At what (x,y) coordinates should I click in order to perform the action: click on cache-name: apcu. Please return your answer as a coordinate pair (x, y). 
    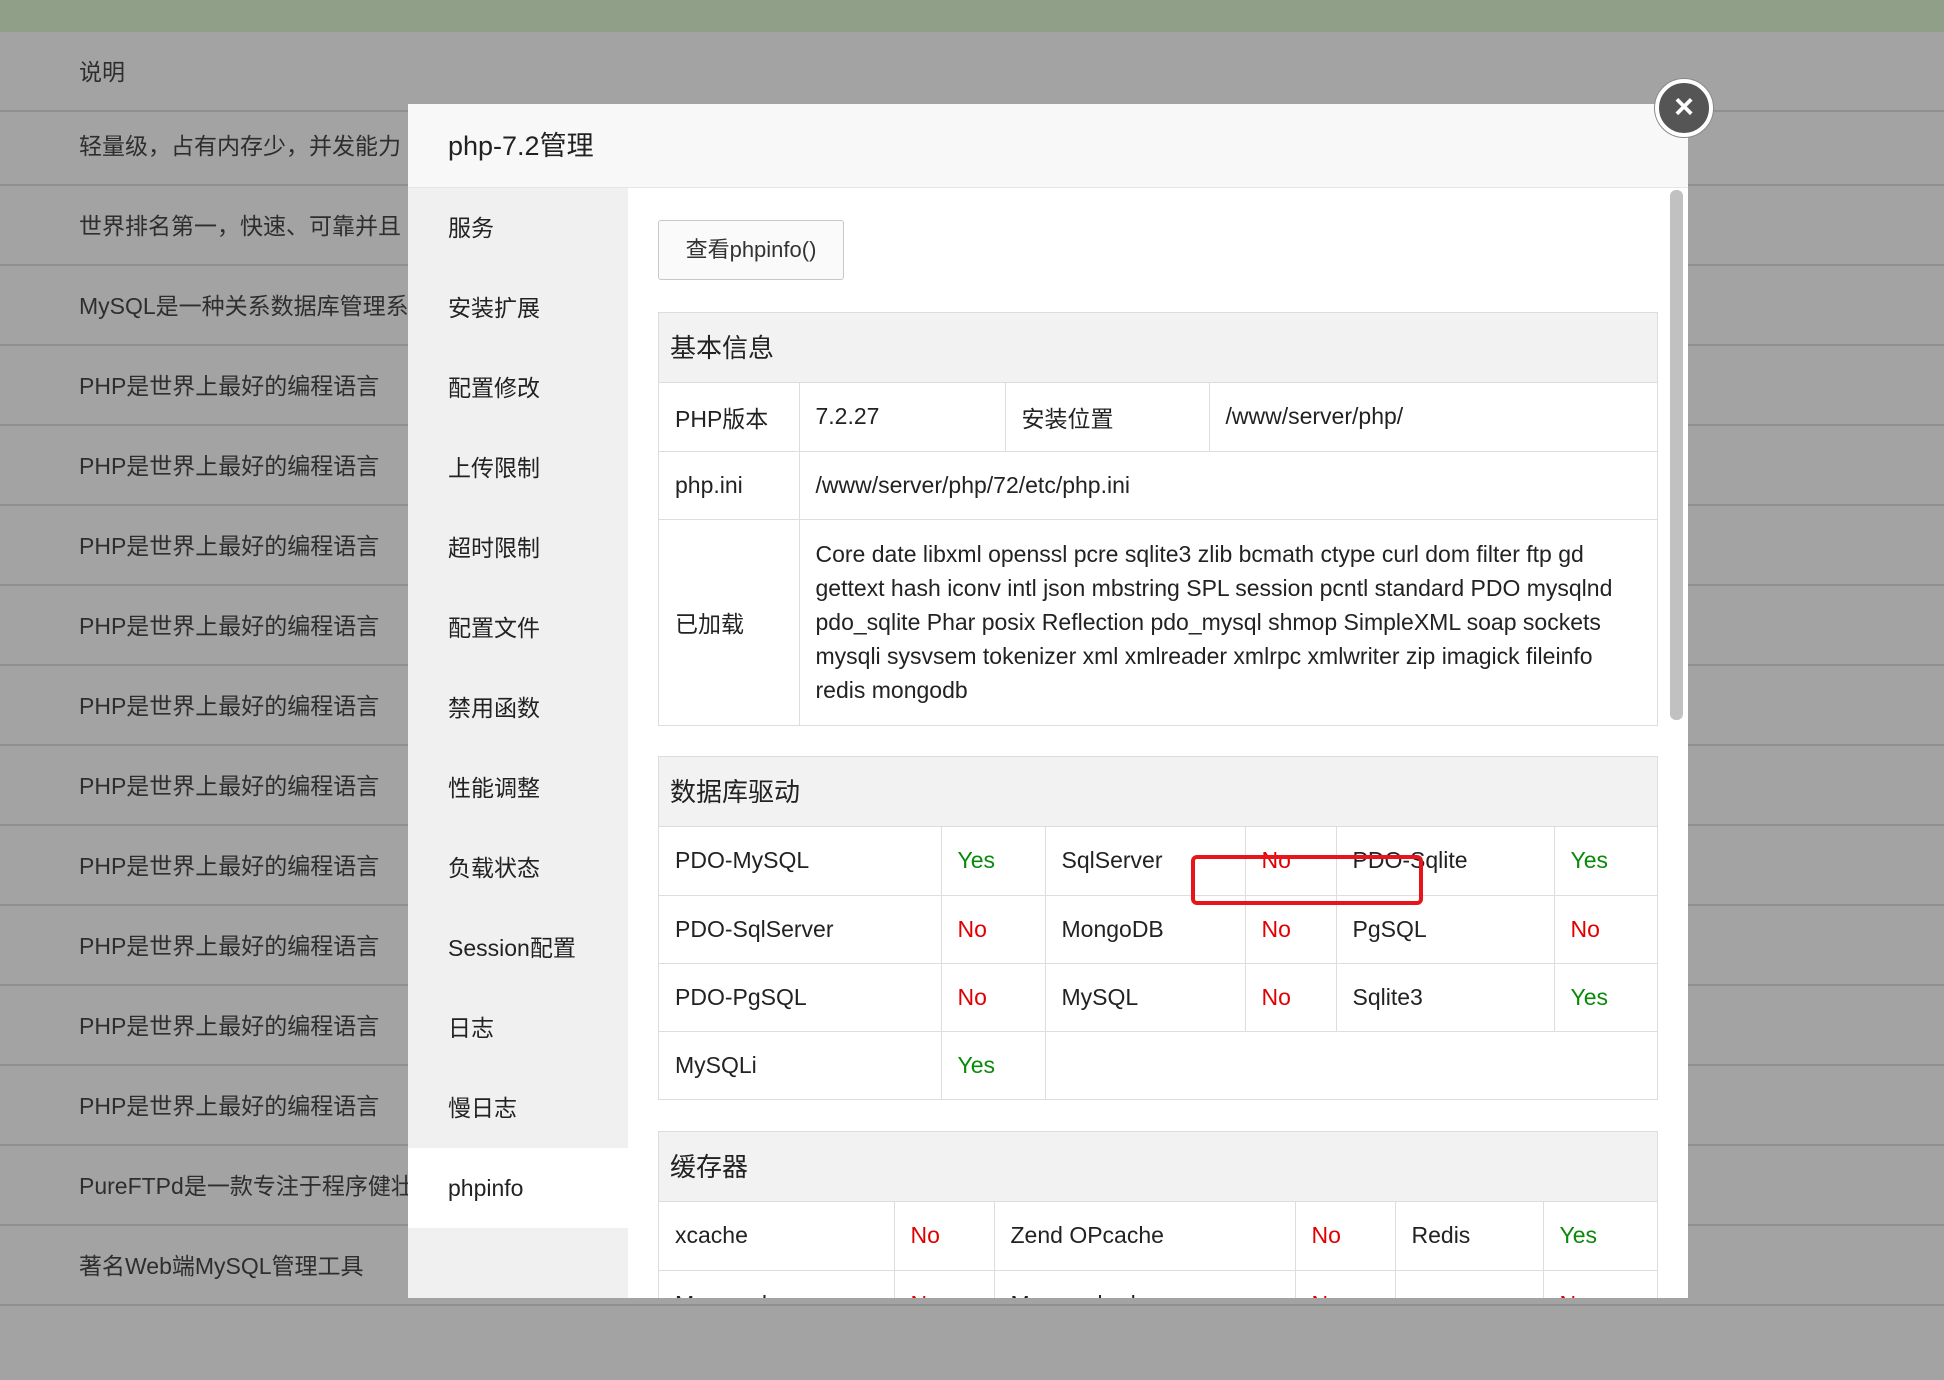
    Looking at the image, I should click on (1469, 1283).